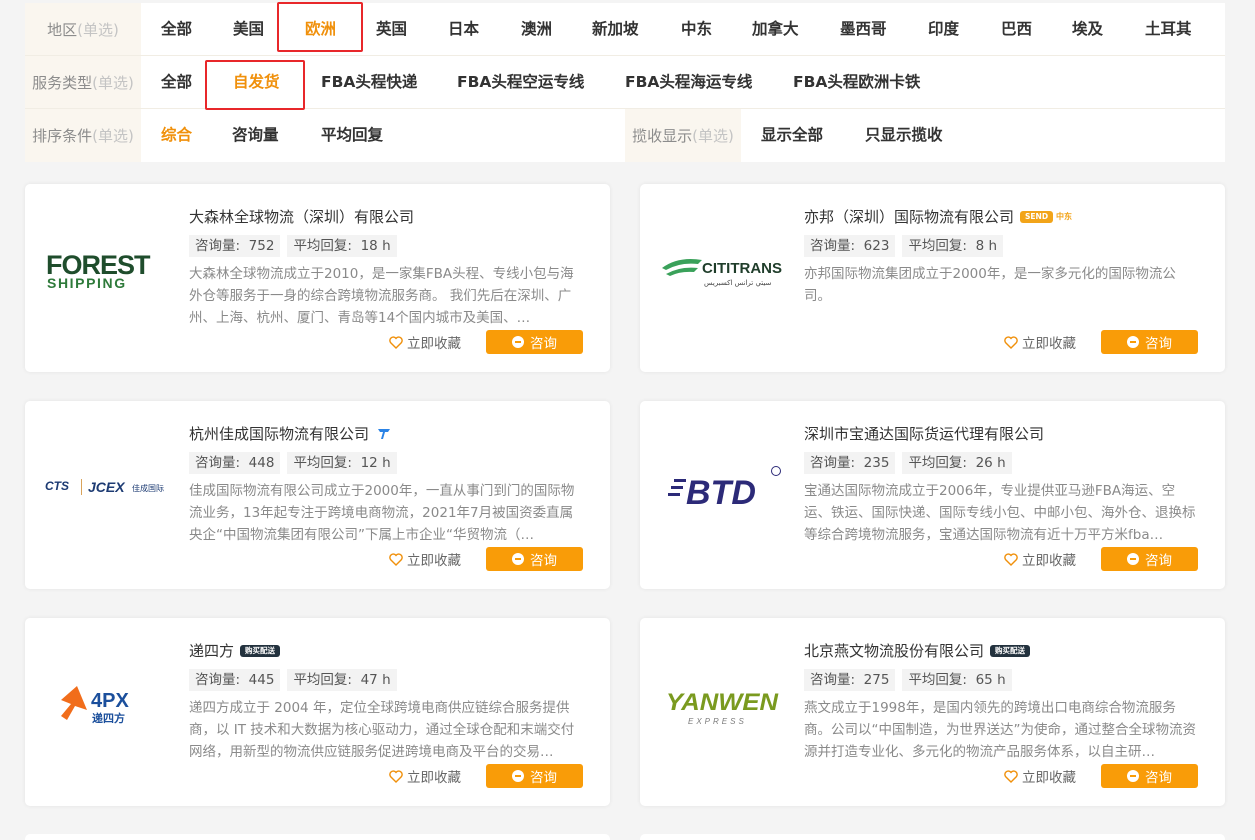 Image resolution: width=1255 pixels, height=840 pixels. Describe the element at coordinates (352, 135) in the screenshot. I see `sort-option-reply: 平均回复` at that location.